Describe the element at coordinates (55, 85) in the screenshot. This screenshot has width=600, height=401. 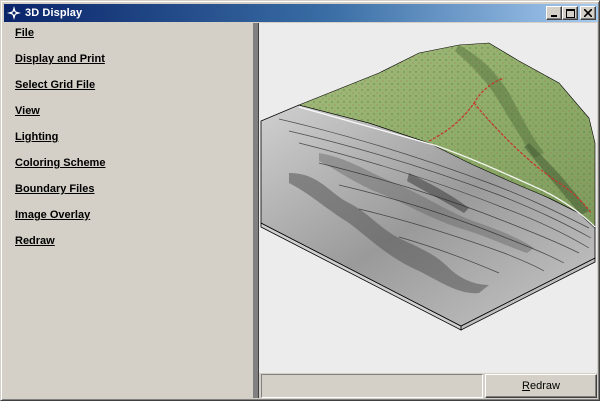
I see `menu-item-select-grid-file: Select Grid File` at that location.